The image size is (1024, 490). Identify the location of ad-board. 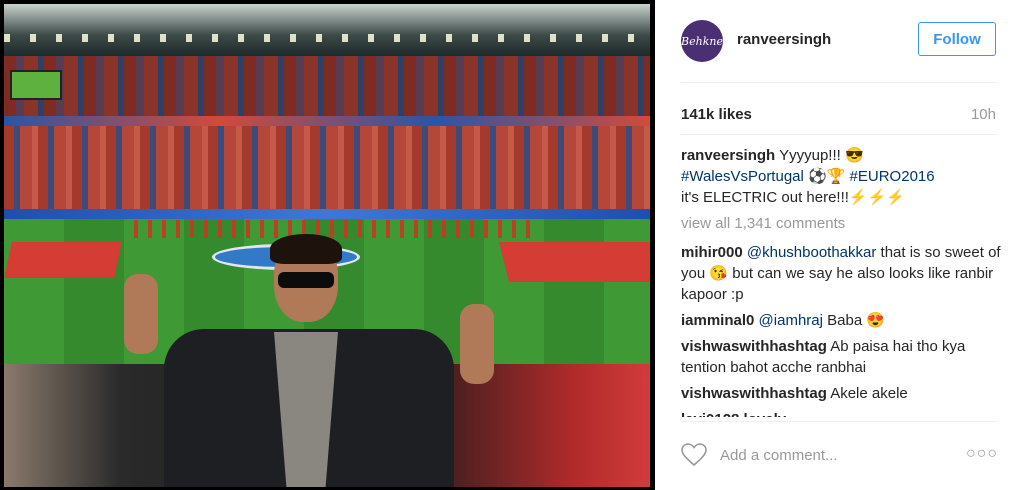
(327, 214).